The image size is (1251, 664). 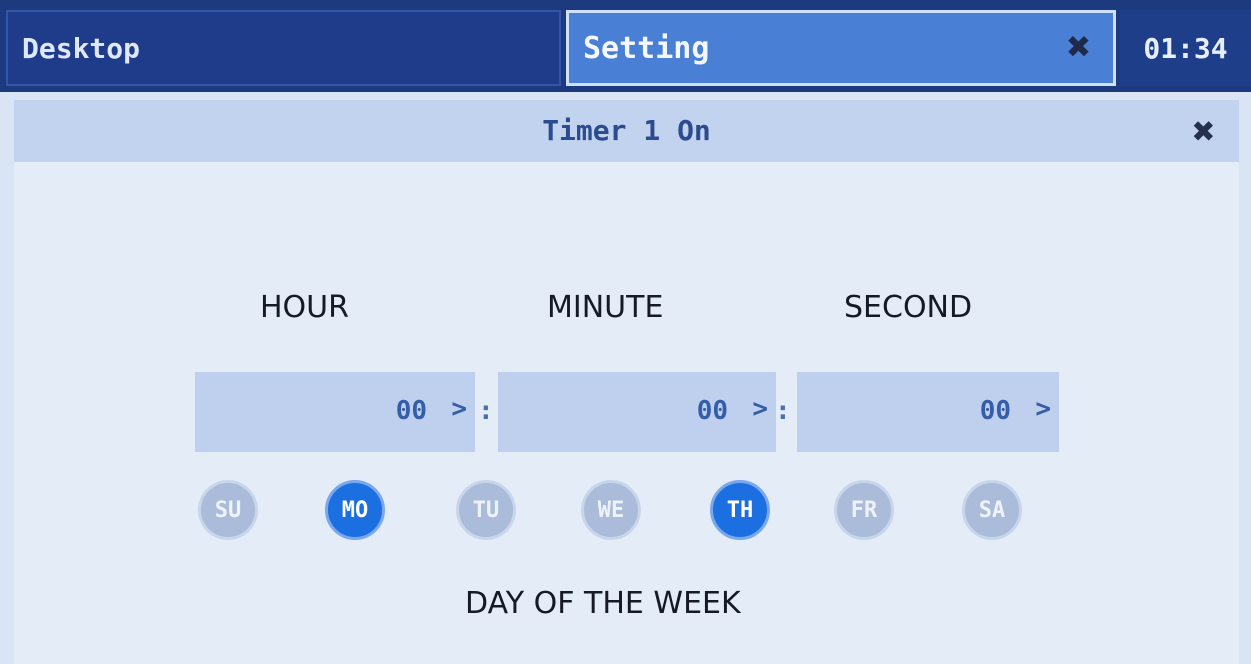 I want to click on tab-desktop: Desktop, so click(x=283, y=48).